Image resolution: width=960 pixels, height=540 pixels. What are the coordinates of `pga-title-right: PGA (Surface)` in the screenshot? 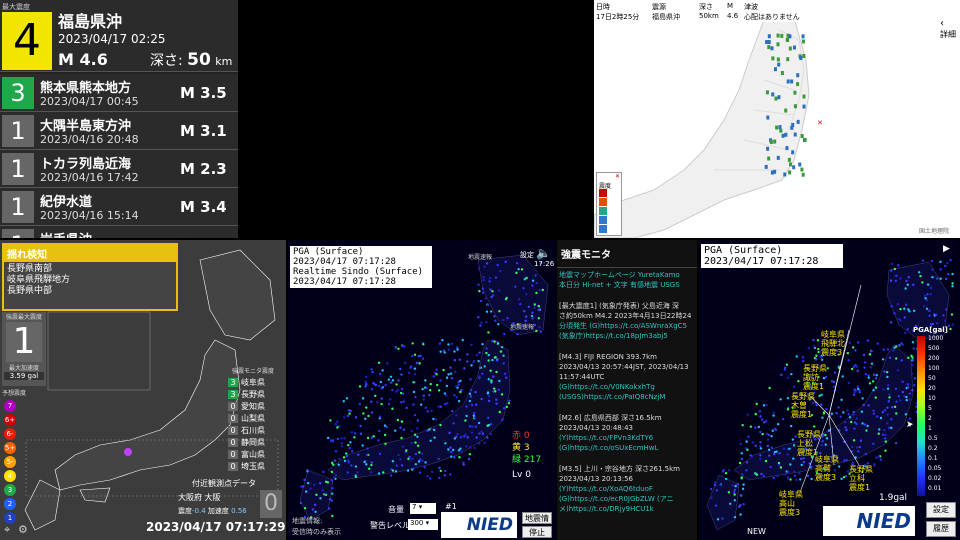 It's located at (743, 250).